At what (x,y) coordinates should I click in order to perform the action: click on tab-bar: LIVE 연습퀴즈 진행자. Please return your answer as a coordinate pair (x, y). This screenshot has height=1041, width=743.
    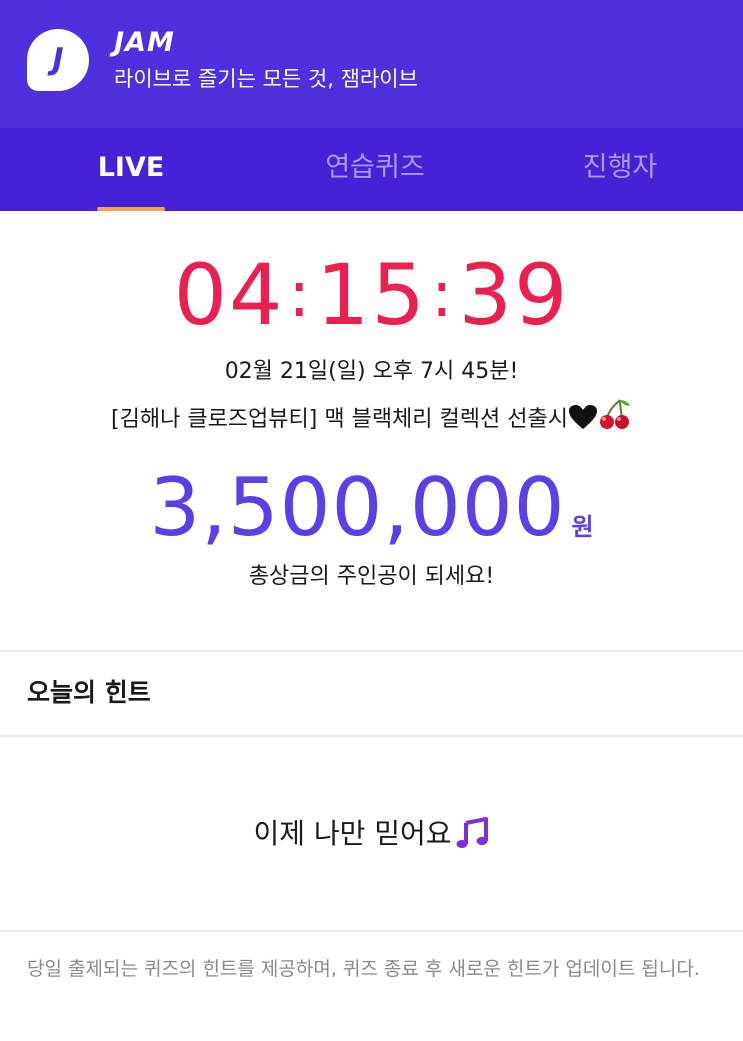
    Looking at the image, I should click on (371, 169).